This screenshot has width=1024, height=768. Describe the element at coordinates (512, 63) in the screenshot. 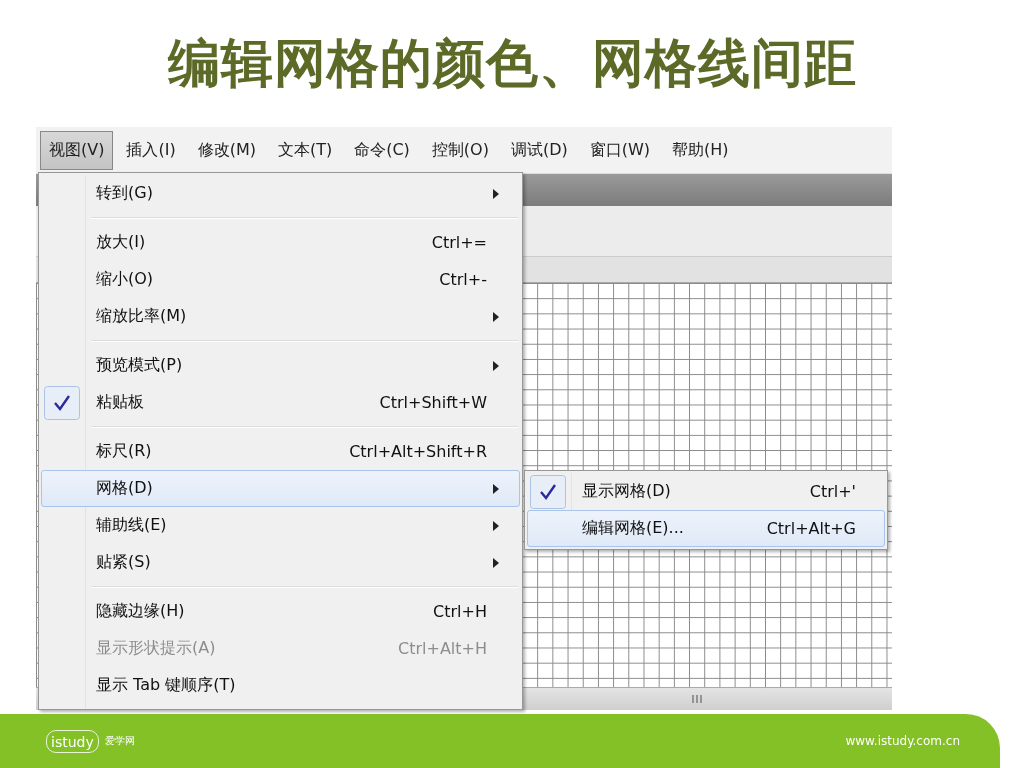

I see `slide-title: 编辑网格的颜色、网格线间距` at that location.